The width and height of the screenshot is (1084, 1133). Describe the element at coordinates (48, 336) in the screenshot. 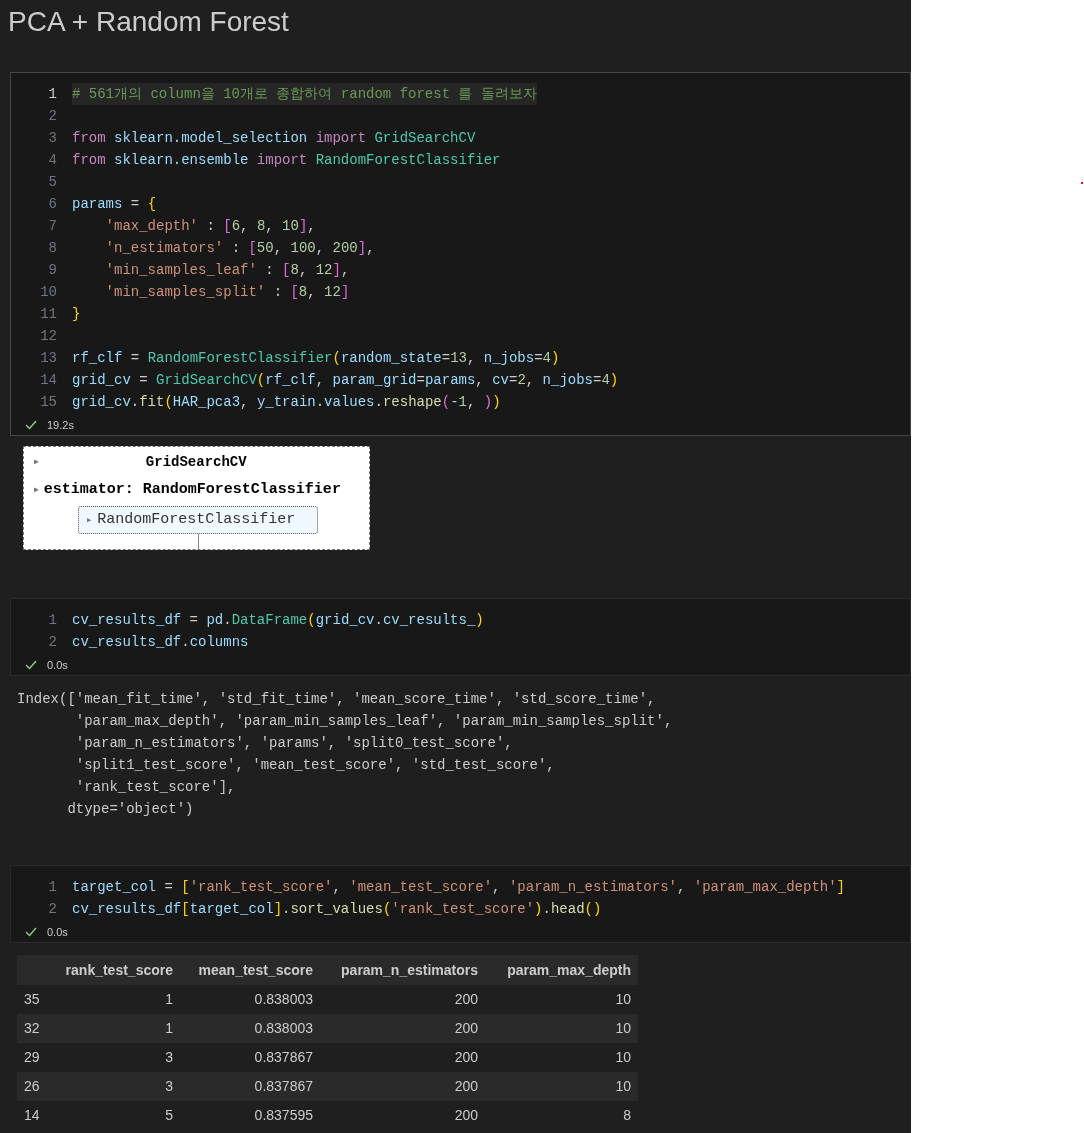

I see `line-number: 12` at that location.